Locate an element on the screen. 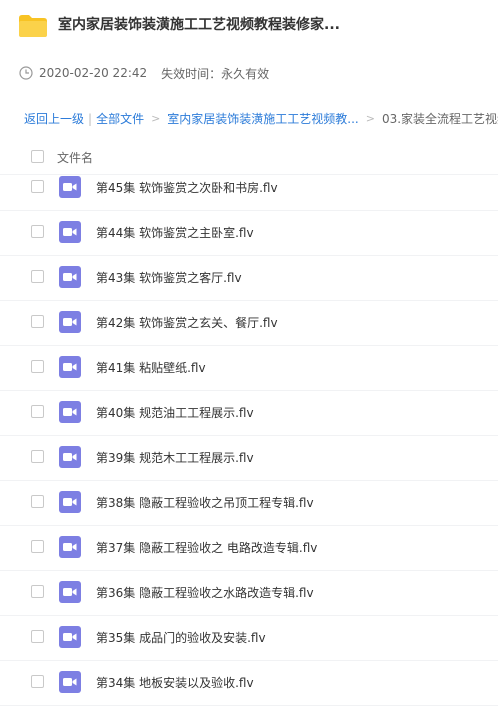 The height and width of the screenshot is (706, 498). file-name: 第37集 隐蔽工程验收之 电路改造专辑.flv is located at coordinates (206, 547).